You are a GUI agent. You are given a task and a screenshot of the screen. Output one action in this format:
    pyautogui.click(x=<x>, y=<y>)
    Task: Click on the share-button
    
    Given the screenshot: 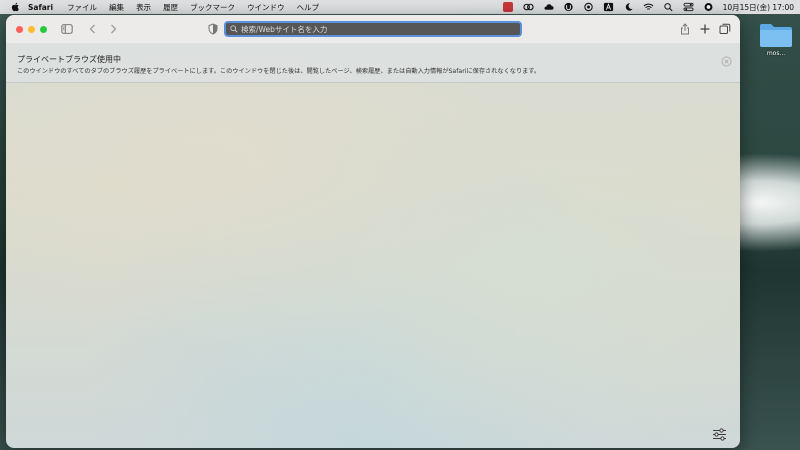 What is the action you would take?
    pyautogui.click(x=685, y=29)
    